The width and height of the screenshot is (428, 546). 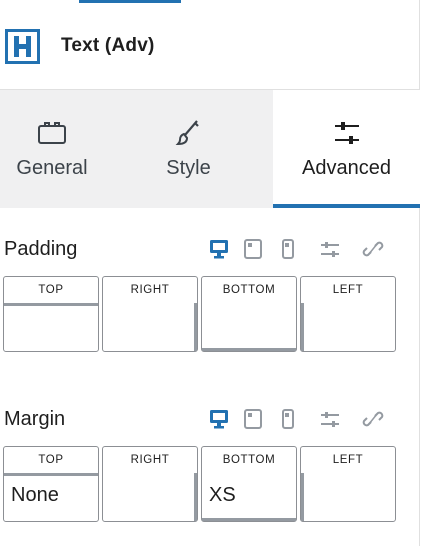 I want to click on margin-left-label: LEFT, so click(x=348, y=460).